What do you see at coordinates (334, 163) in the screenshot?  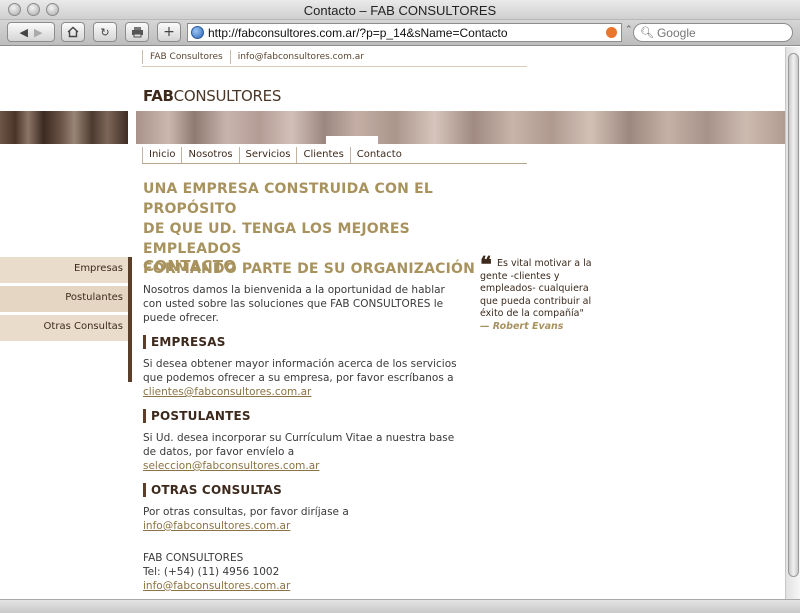 I see `nav-underline` at bounding box center [334, 163].